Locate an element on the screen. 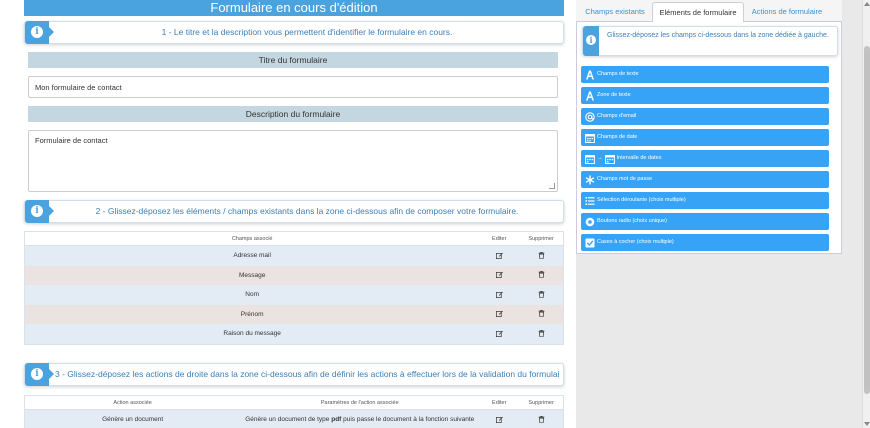 The width and height of the screenshot is (870, 428). element-date-range: → Intervalle de dates is located at coordinates (705, 158).